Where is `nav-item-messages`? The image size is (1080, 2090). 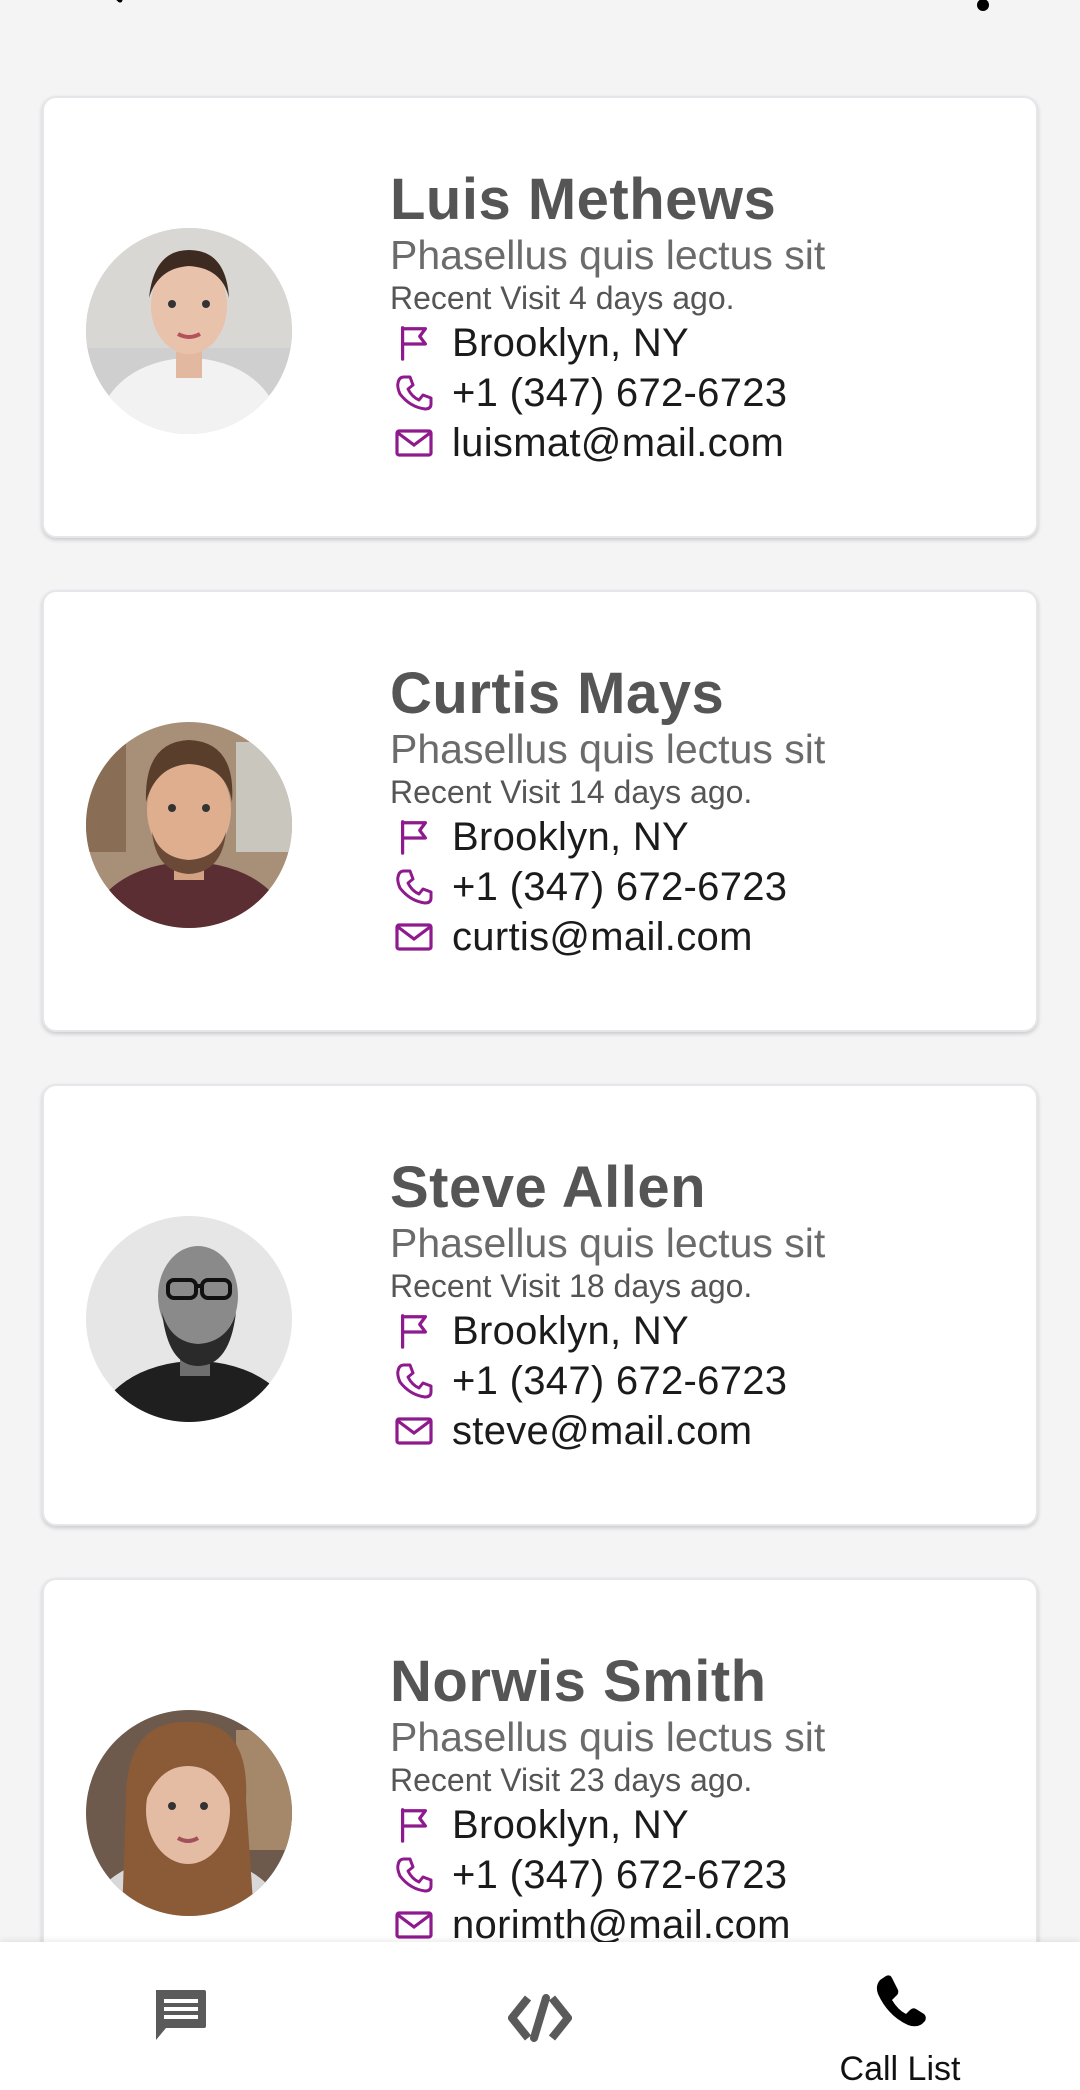 nav-item-messages is located at coordinates (180, 2016).